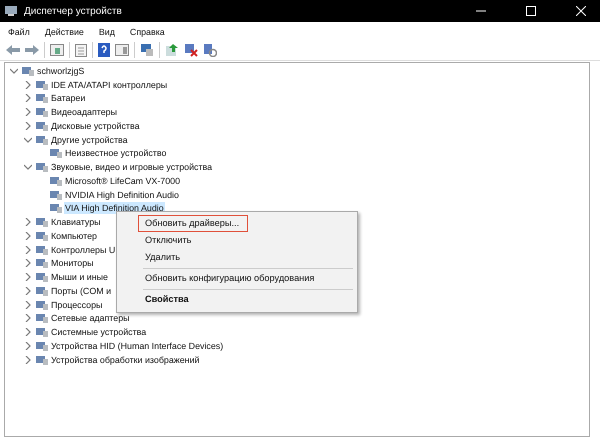 The width and height of the screenshot is (600, 437). I want to click on tree-item: Контроллеры U, so click(83, 250).